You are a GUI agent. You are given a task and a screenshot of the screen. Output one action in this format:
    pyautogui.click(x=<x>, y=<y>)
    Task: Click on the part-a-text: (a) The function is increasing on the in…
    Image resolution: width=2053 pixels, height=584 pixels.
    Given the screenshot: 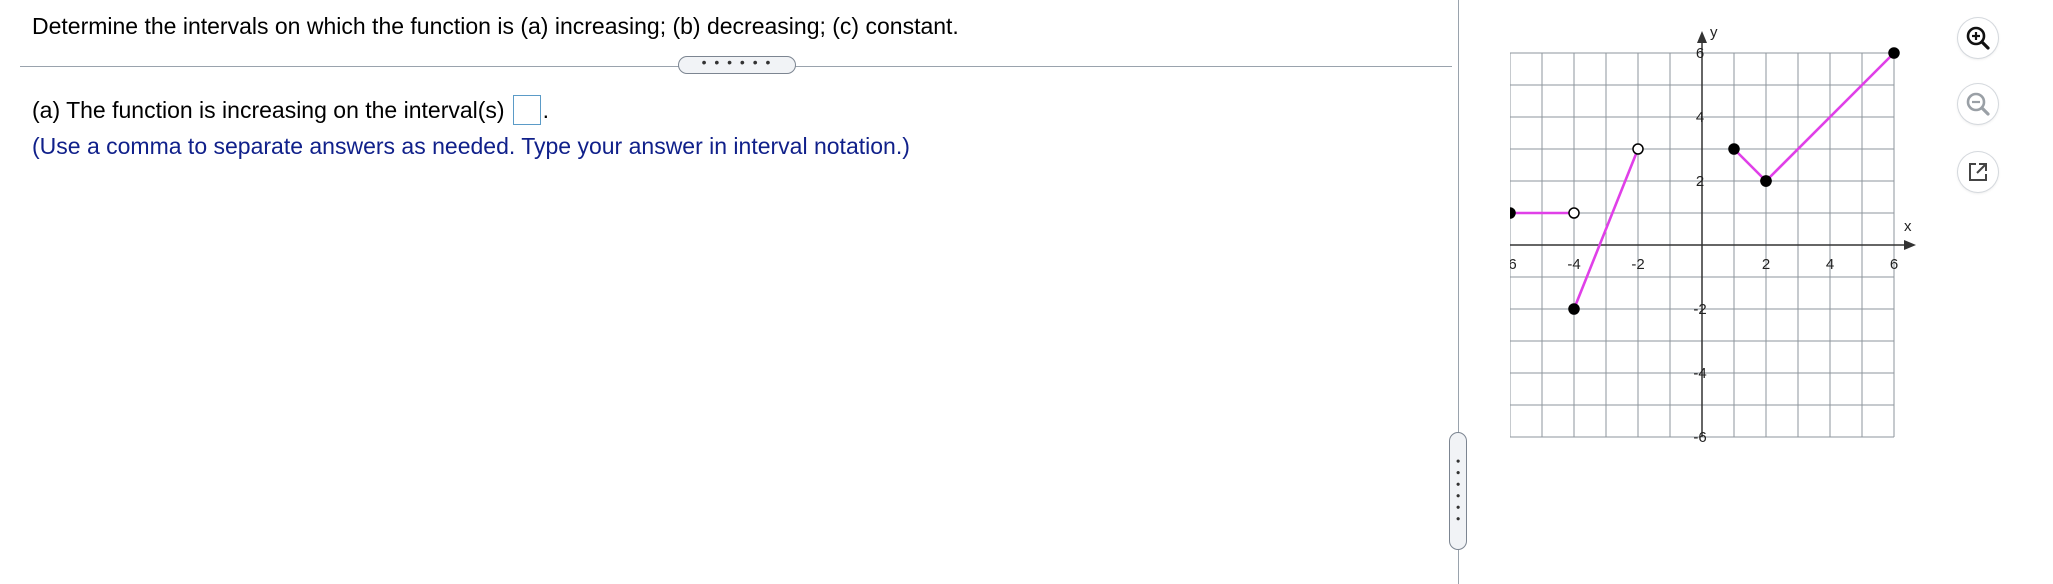 What is the action you would take?
    pyautogui.click(x=268, y=110)
    